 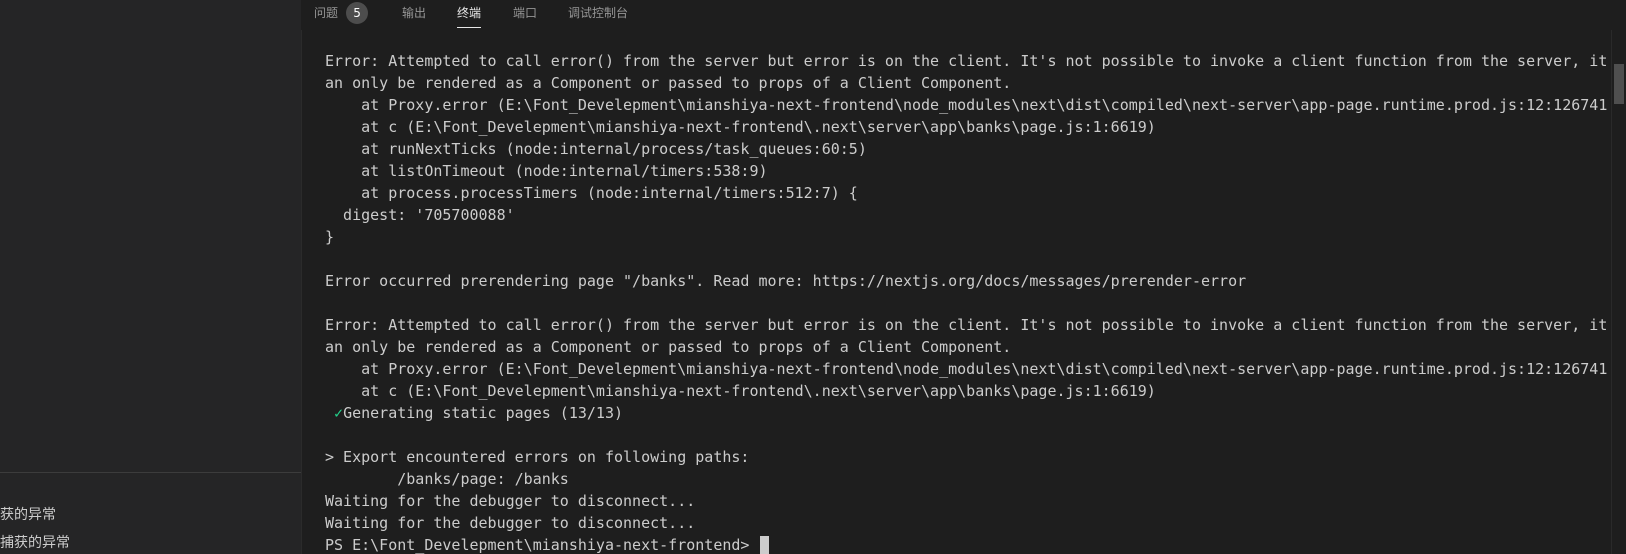 I want to click on terminal-line: digest: '705700088', so click(x=420, y=215).